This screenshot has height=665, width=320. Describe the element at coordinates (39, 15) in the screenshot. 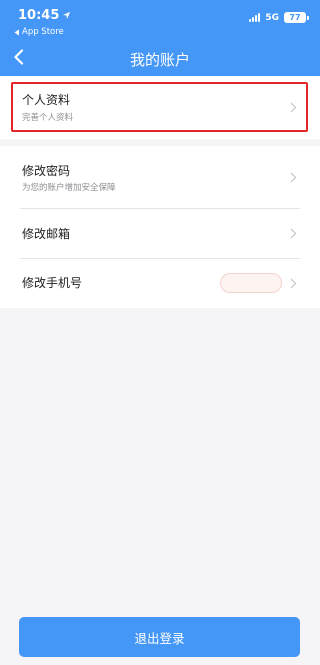

I see `status-time-text: 10:45` at that location.